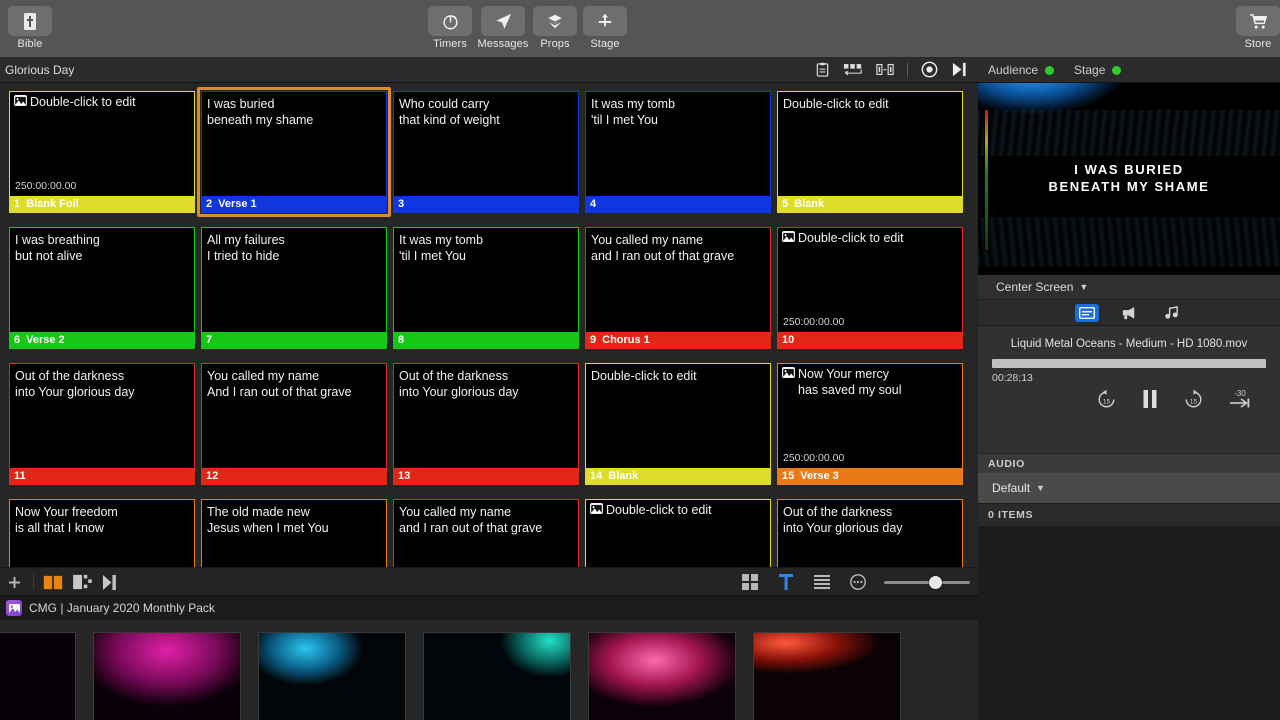 The height and width of the screenshot is (720, 1280). I want to click on store-button, so click(1258, 21).